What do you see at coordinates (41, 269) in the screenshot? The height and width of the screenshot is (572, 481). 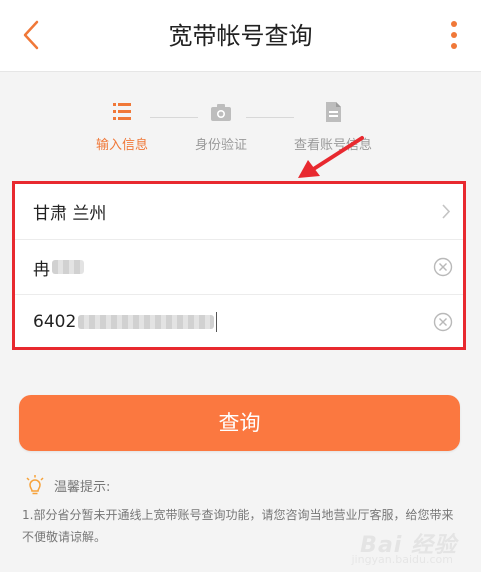 I see `name-value: 冉` at bounding box center [41, 269].